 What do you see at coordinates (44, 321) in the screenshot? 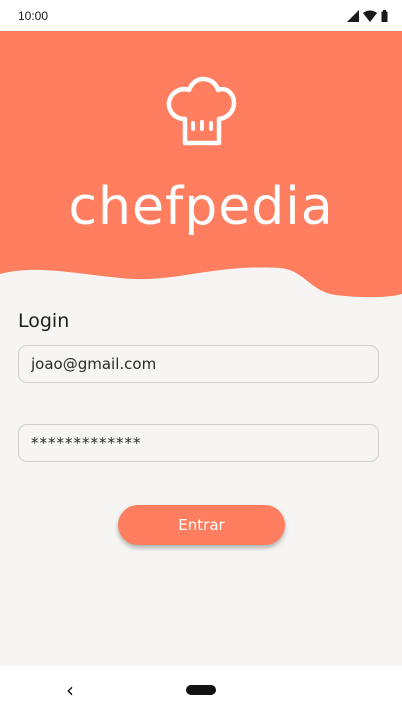
I see `login-title: Login` at bounding box center [44, 321].